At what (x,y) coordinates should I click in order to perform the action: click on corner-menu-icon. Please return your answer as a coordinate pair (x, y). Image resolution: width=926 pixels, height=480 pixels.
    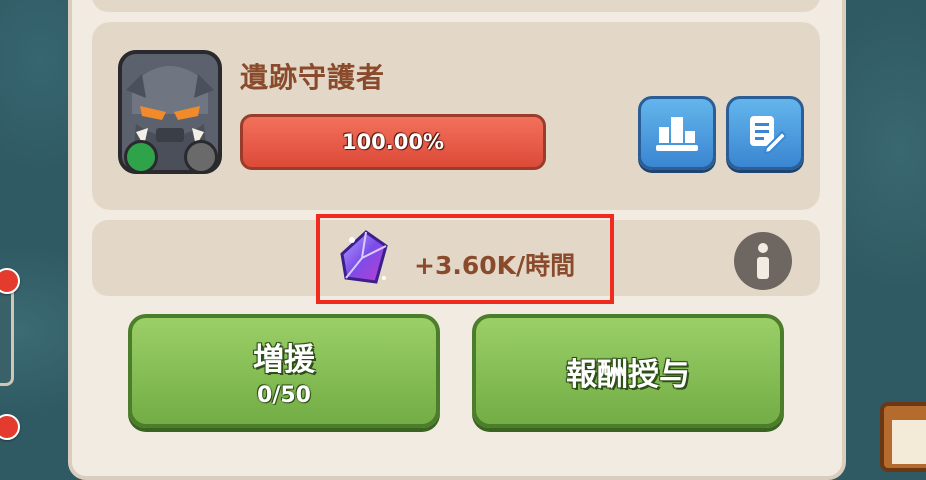
    Looking at the image, I should click on (909, 442).